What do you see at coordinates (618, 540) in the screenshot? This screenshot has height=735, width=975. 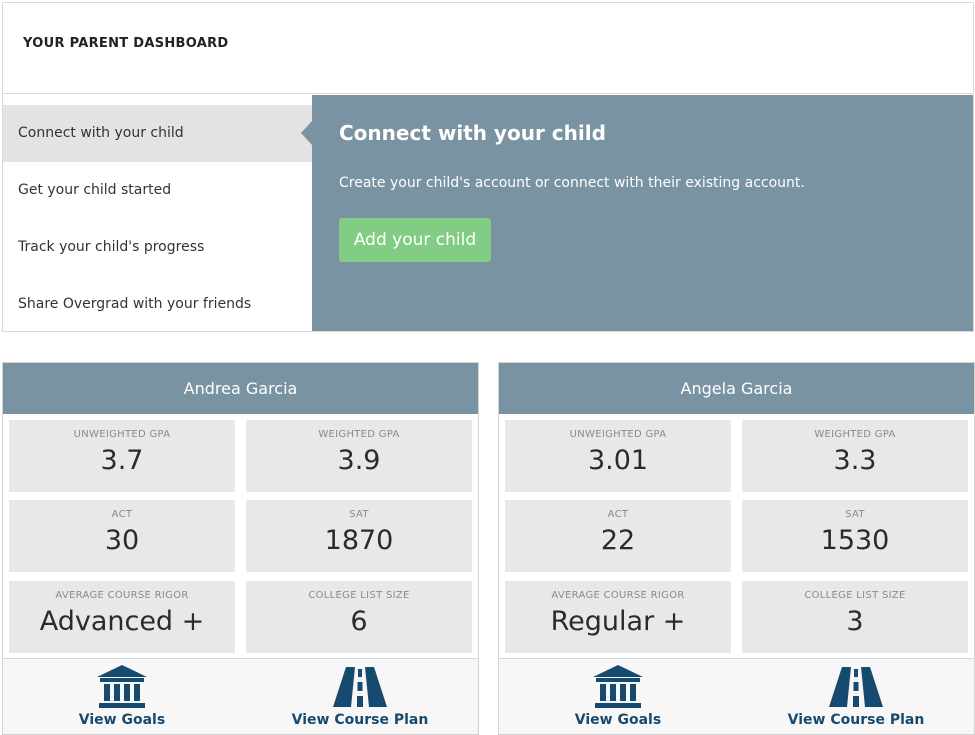 I see `stat-value: 22` at bounding box center [618, 540].